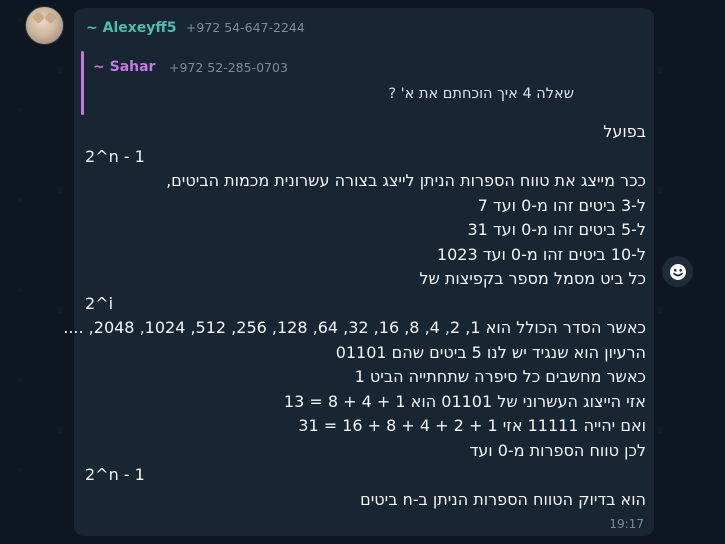 The height and width of the screenshot is (544, 725). What do you see at coordinates (556, 229) in the screenshot?
I see `message-line: ל-5 ביטים זהו מ-0 ועד 31` at bounding box center [556, 229].